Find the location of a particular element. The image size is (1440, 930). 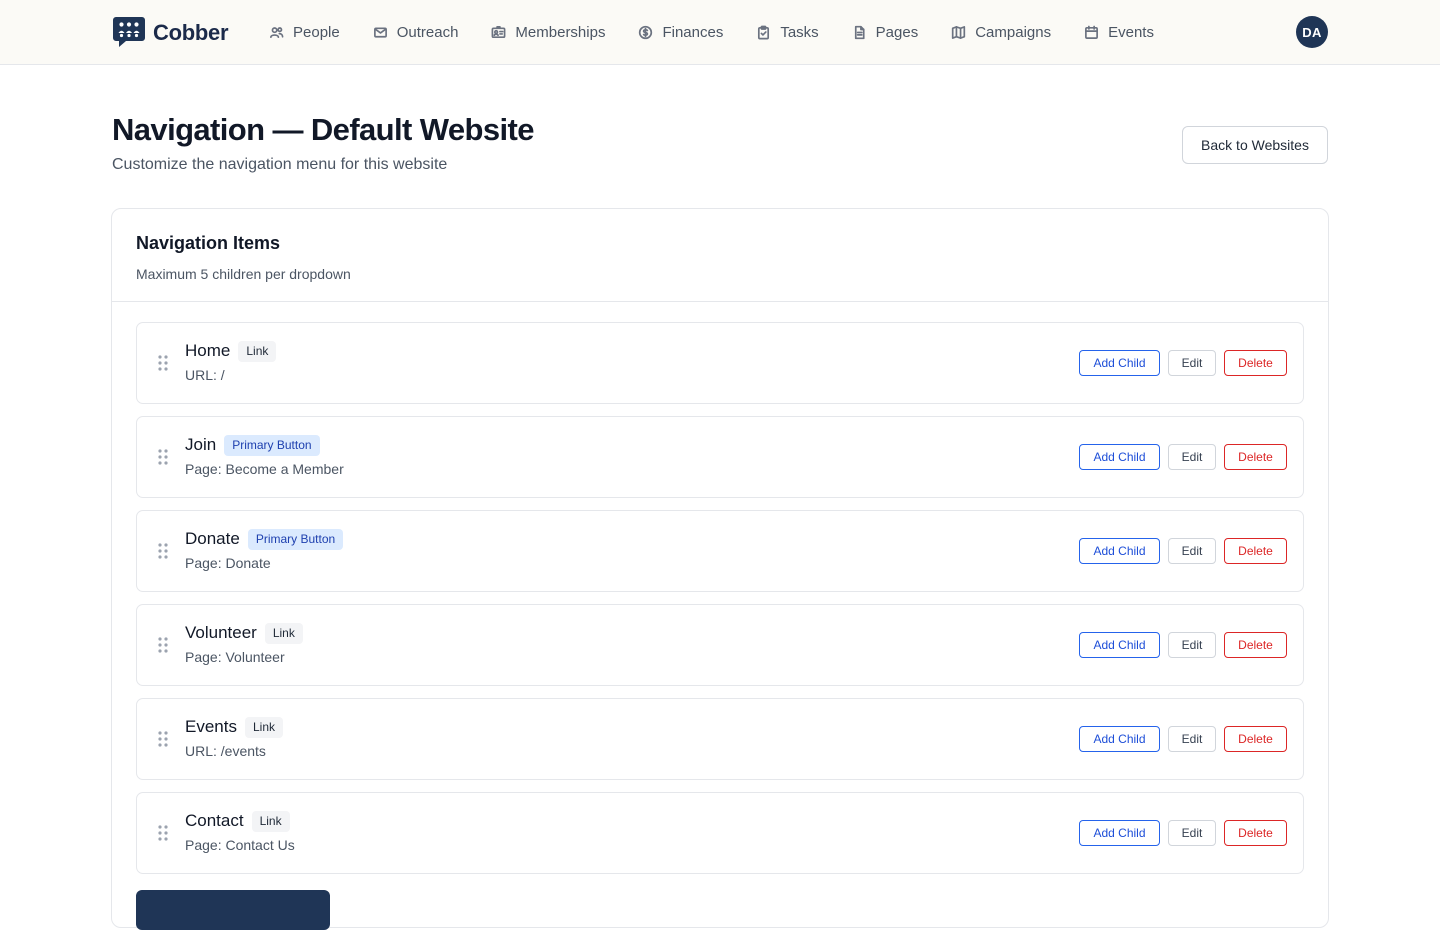

brand: Cobber is located at coordinates (170, 32).